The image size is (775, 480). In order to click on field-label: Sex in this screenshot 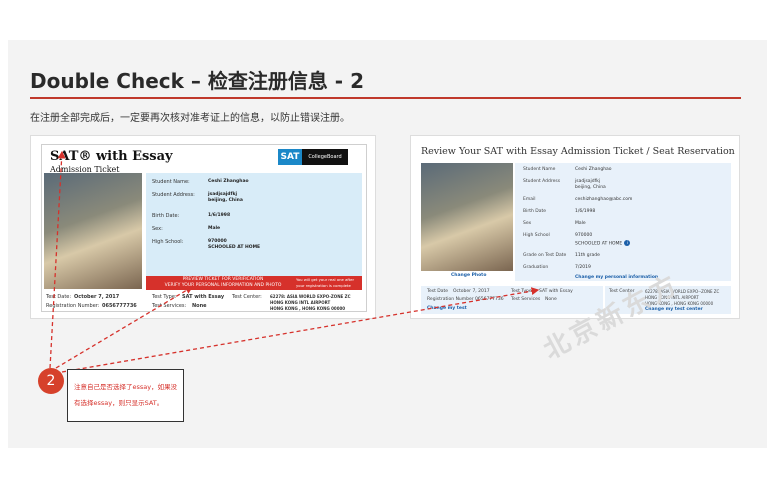, I will do `click(527, 223)`.